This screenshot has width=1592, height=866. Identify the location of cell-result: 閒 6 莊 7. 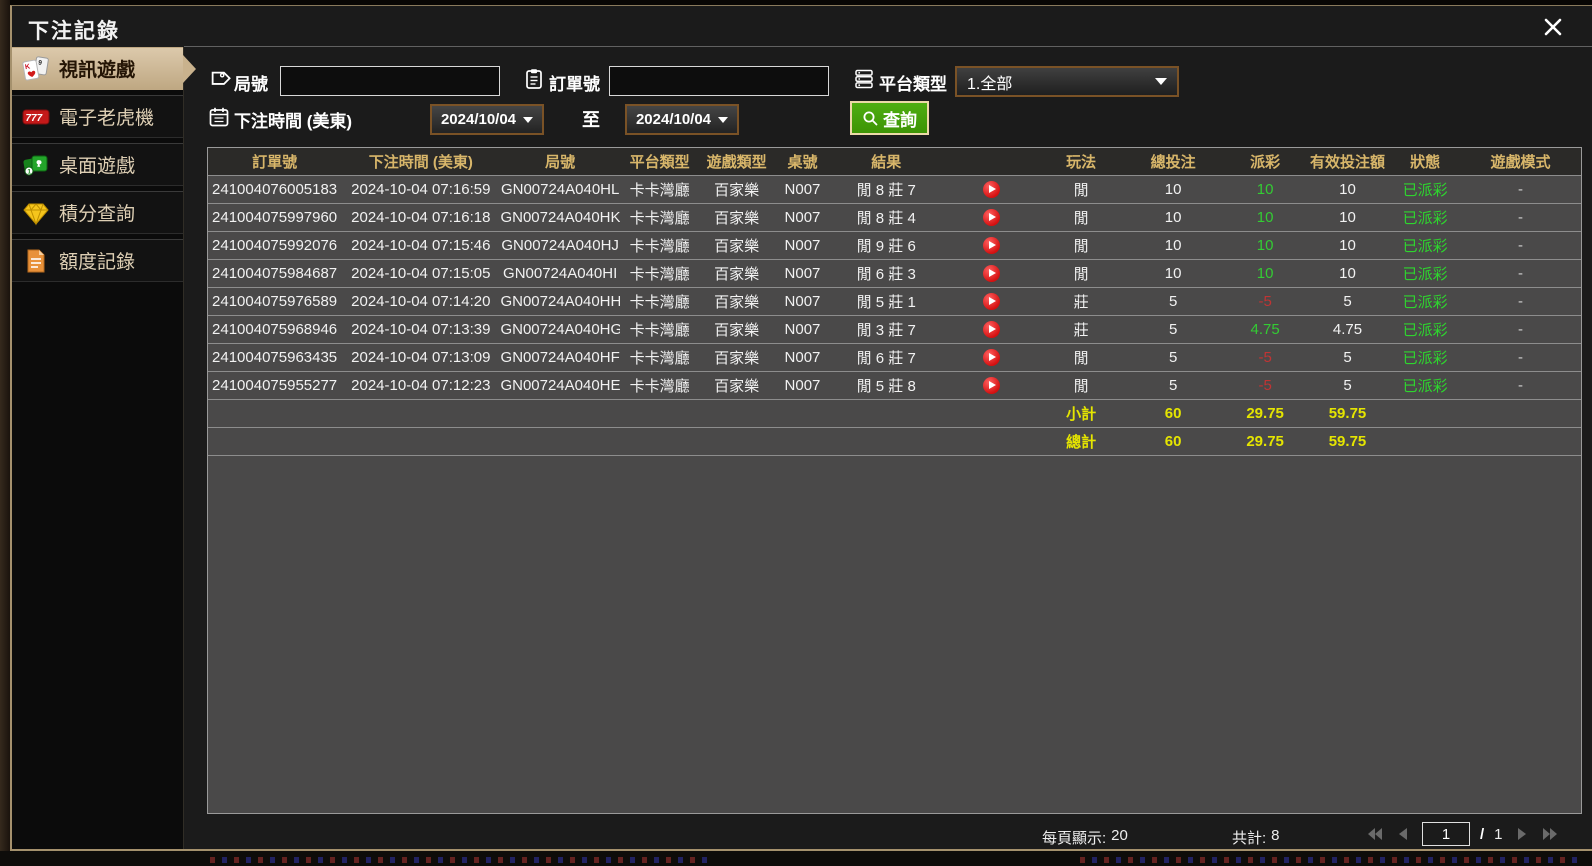
(886, 357).